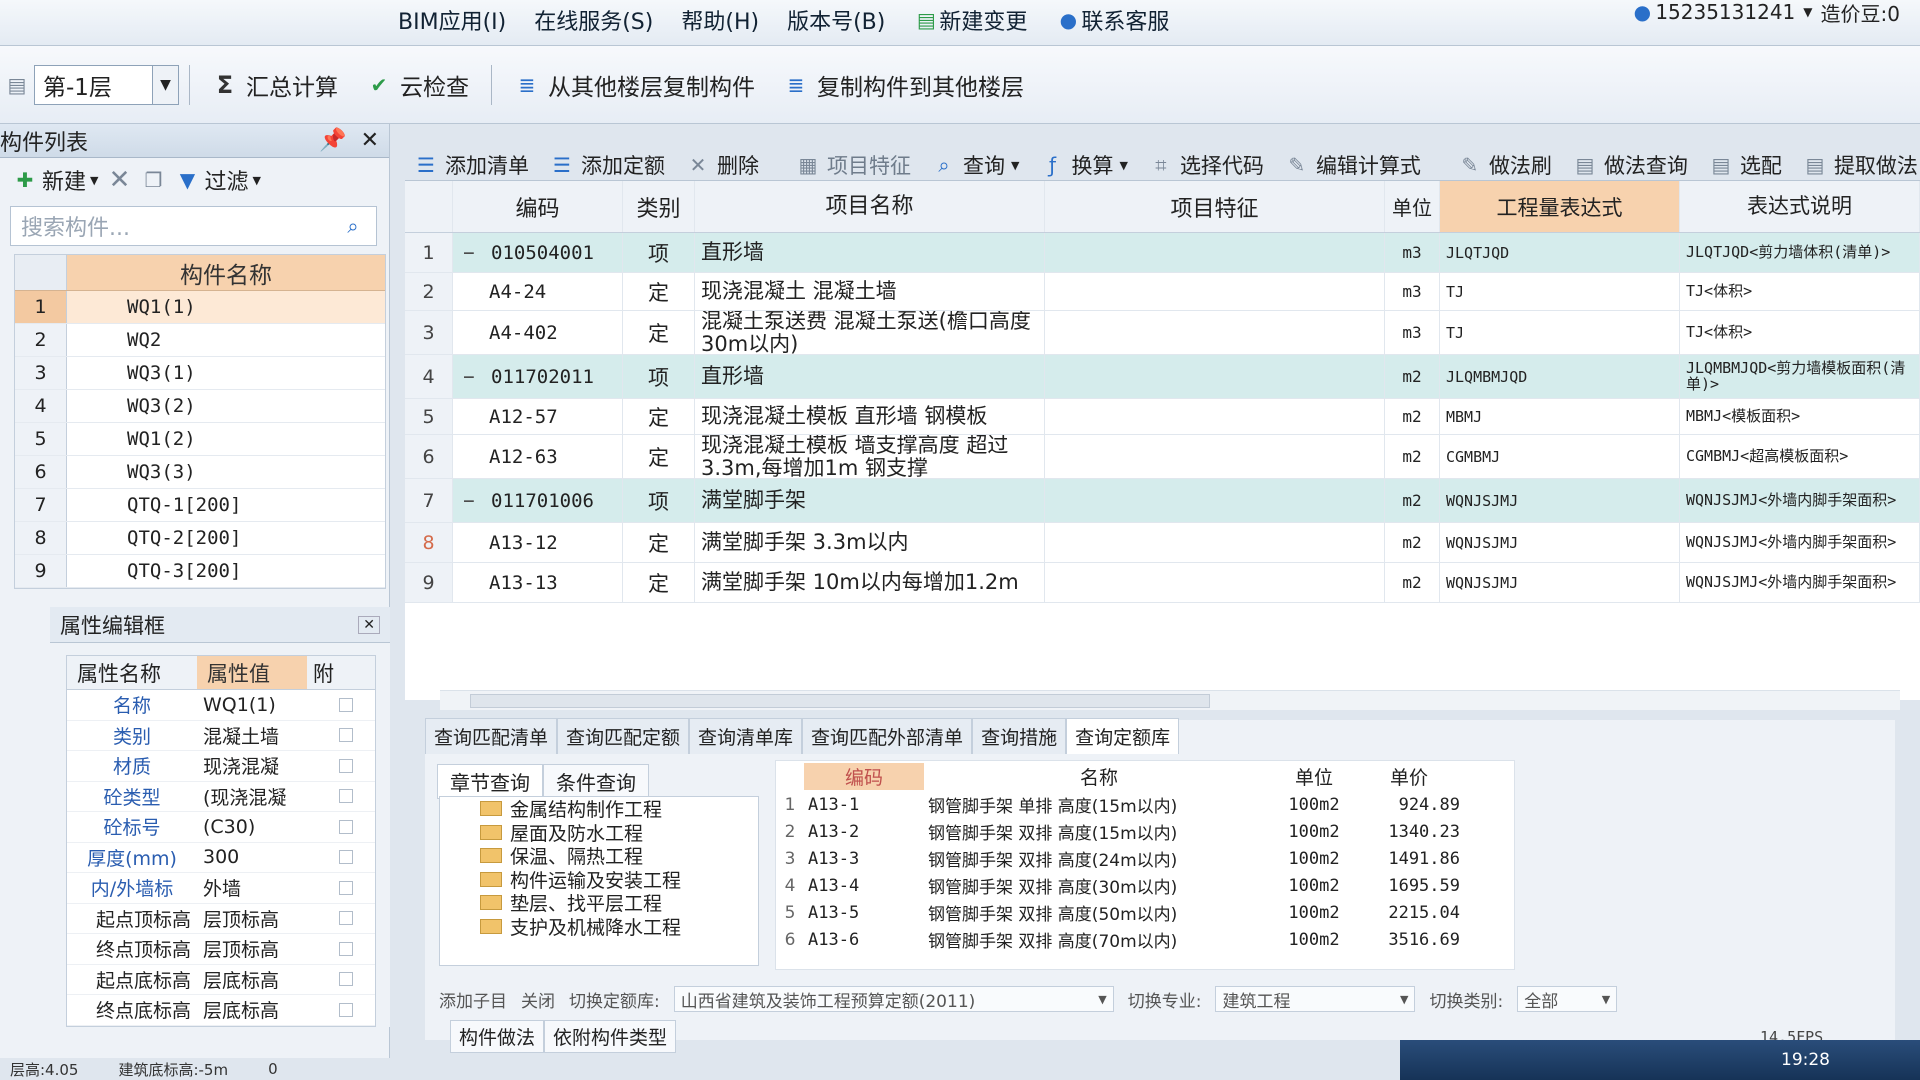 The width and height of the screenshot is (1920, 1080). What do you see at coordinates (599, 856) in the screenshot?
I see `tree-item: 保温、隔热工程` at bounding box center [599, 856].